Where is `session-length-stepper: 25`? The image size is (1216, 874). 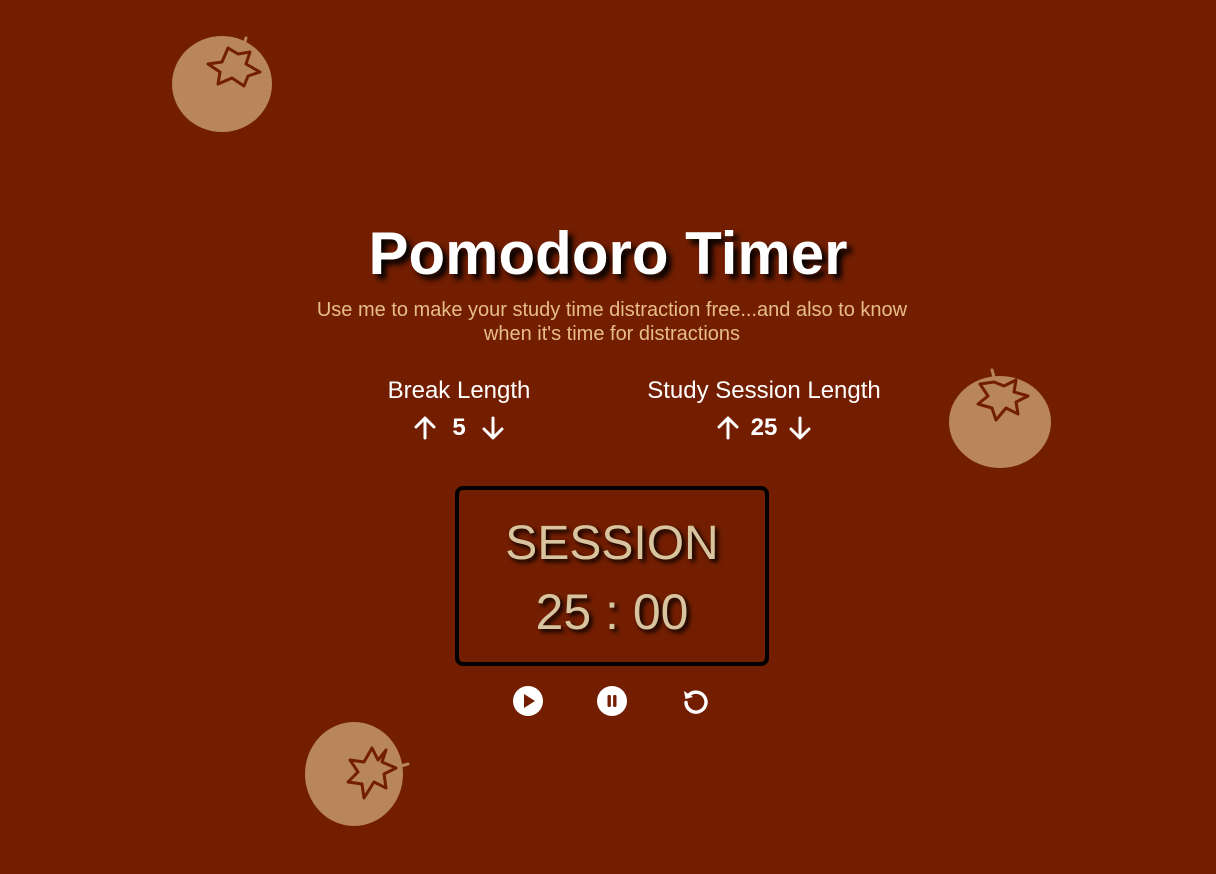 session-length-stepper: 25 is located at coordinates (764, 428).